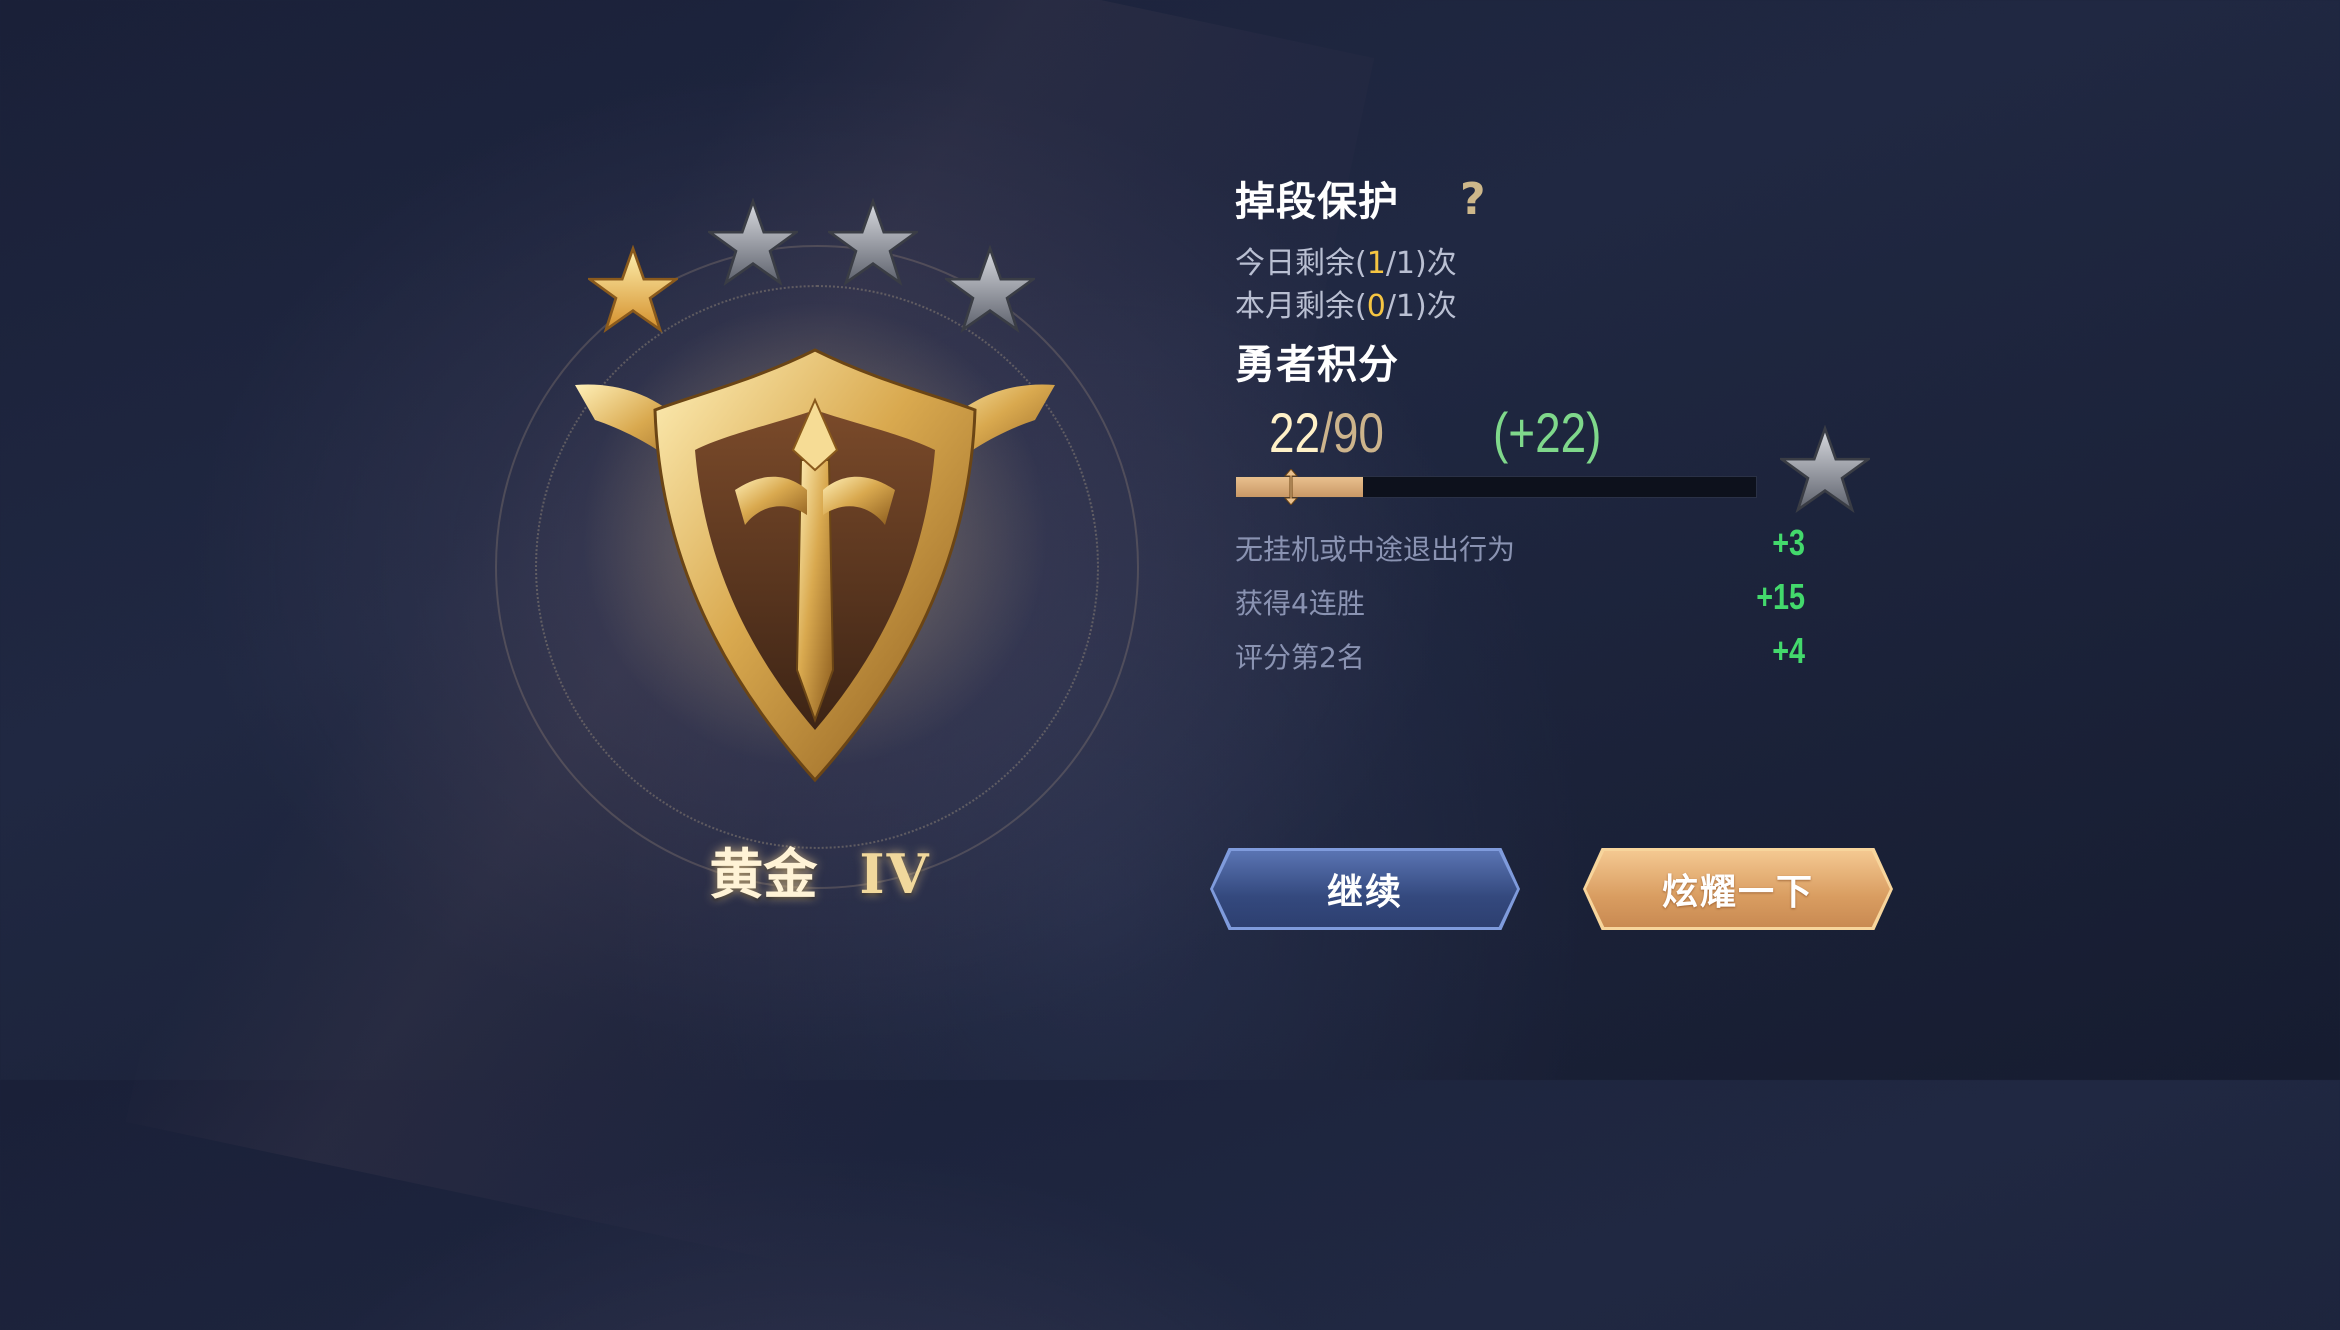  Describe the element at coordinates (1375, 549) in the screenshot. I see `bonus-label: 无挂机或中途退出行为` at that location.